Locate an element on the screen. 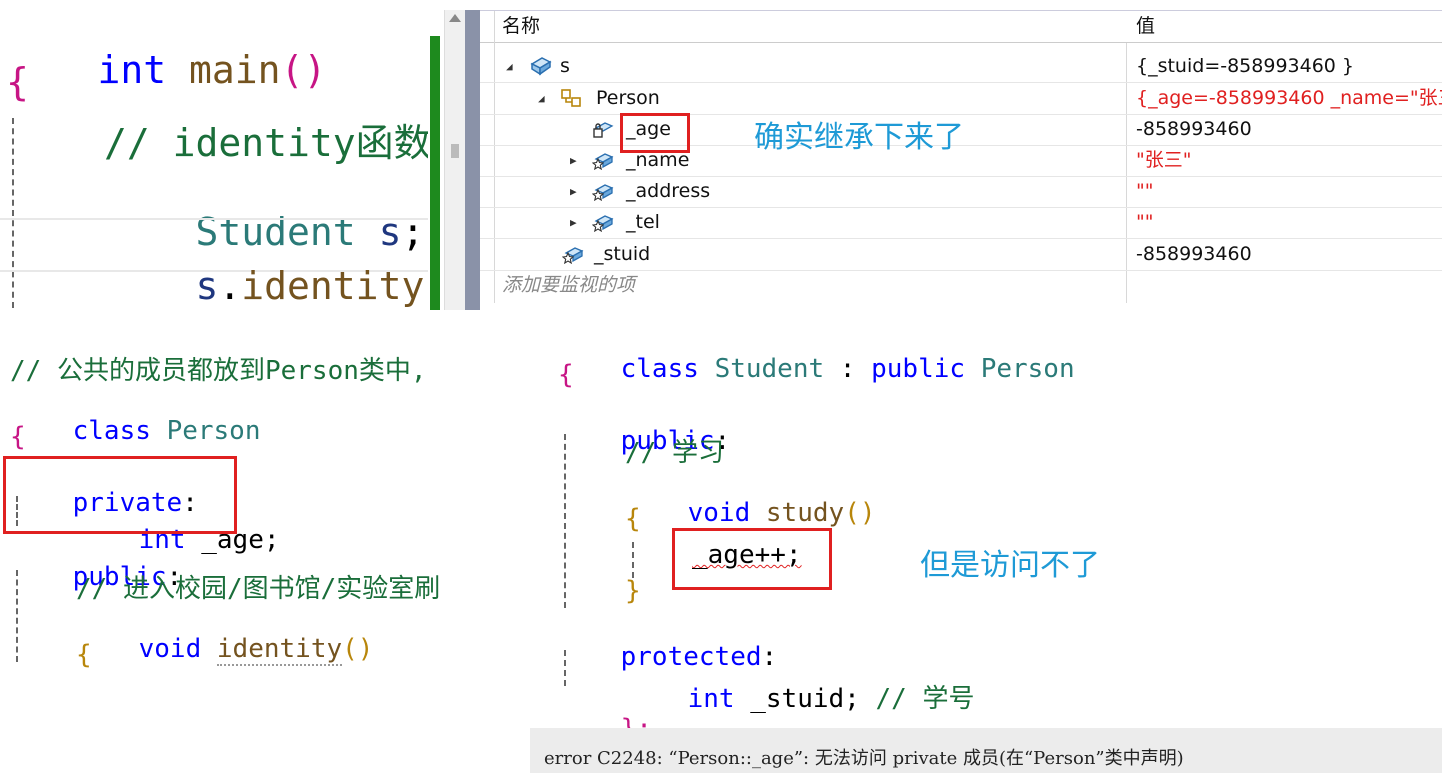  member-stuid: _stuid; is located at coordinates (805, 699).